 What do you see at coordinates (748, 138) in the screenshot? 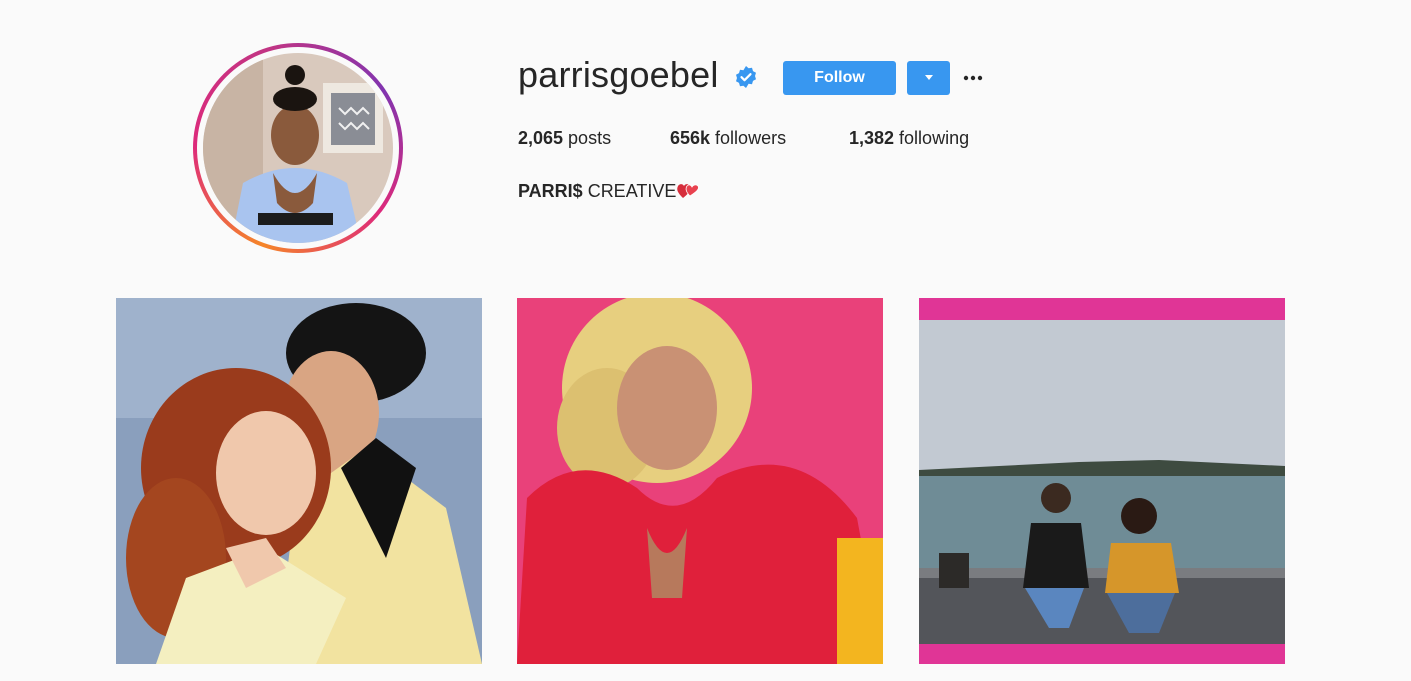
I see `followers-label: followers` at bounding box center [748, 138].